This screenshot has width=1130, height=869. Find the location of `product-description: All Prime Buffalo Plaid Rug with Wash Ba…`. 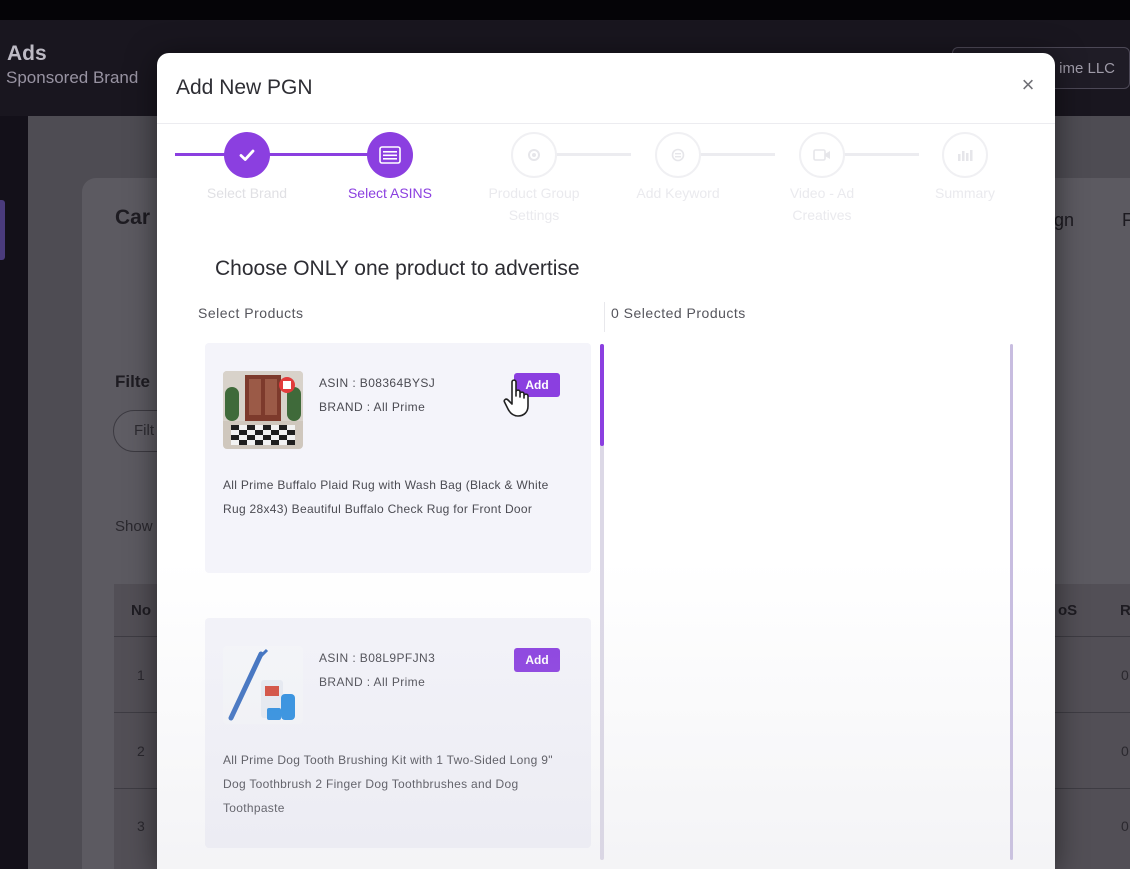

product-description: All Prime Buffalo Plaid Rug with Wash Ba… is located at coordinates (386, 497).